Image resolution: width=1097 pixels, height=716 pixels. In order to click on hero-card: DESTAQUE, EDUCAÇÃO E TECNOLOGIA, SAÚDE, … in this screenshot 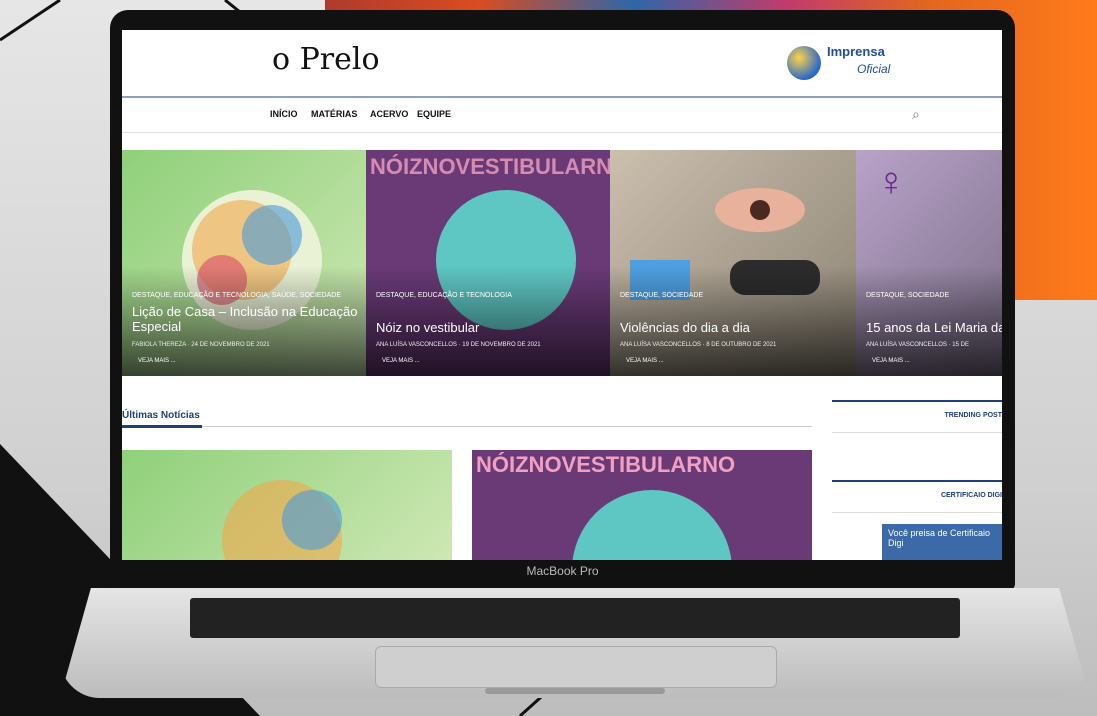, I will do `click(244, 263)`.